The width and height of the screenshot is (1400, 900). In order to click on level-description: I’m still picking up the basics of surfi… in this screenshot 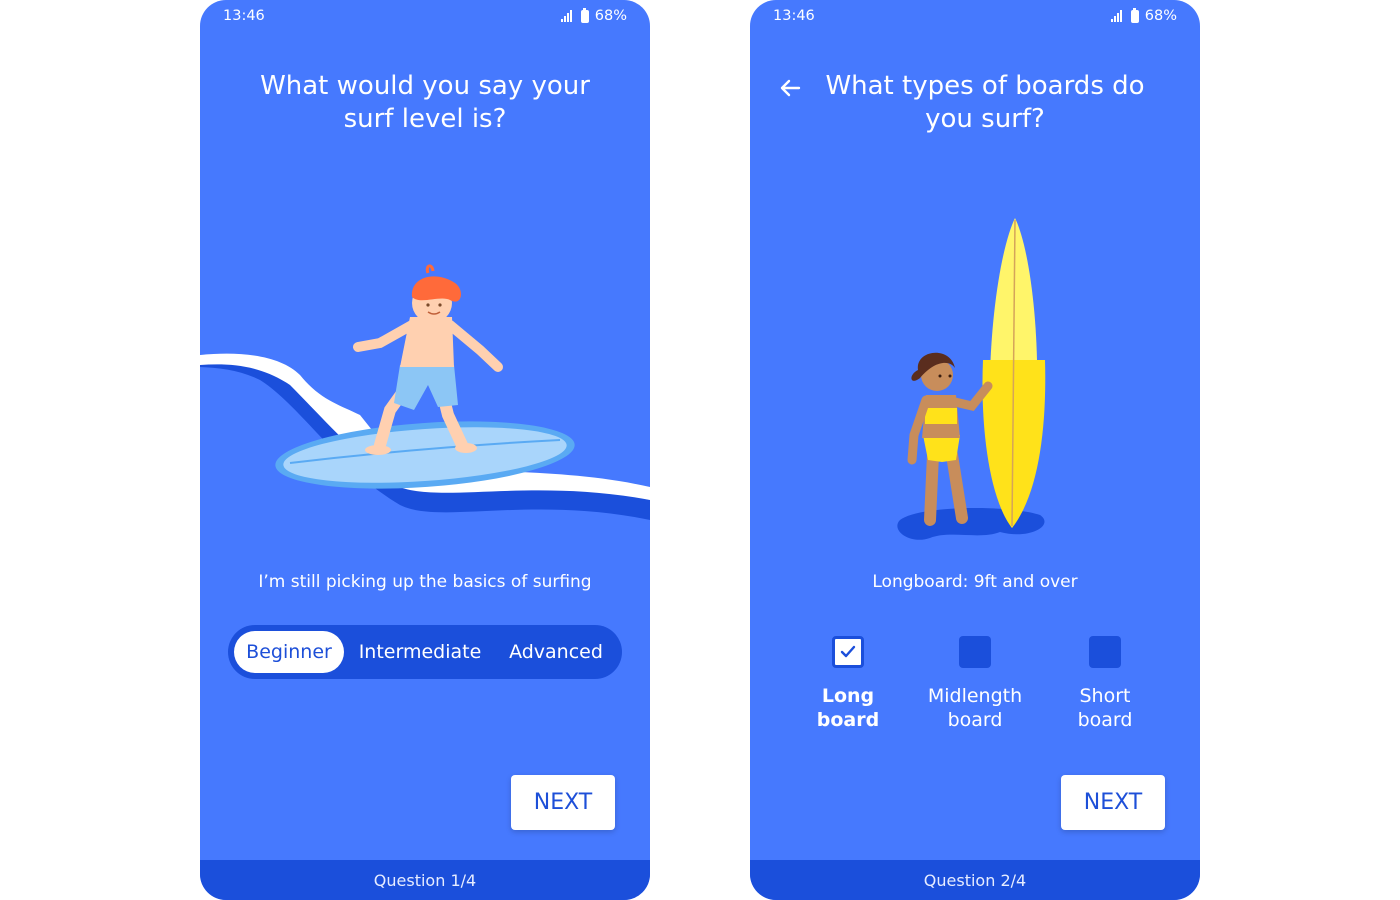, I will do `click(425, 582)`.